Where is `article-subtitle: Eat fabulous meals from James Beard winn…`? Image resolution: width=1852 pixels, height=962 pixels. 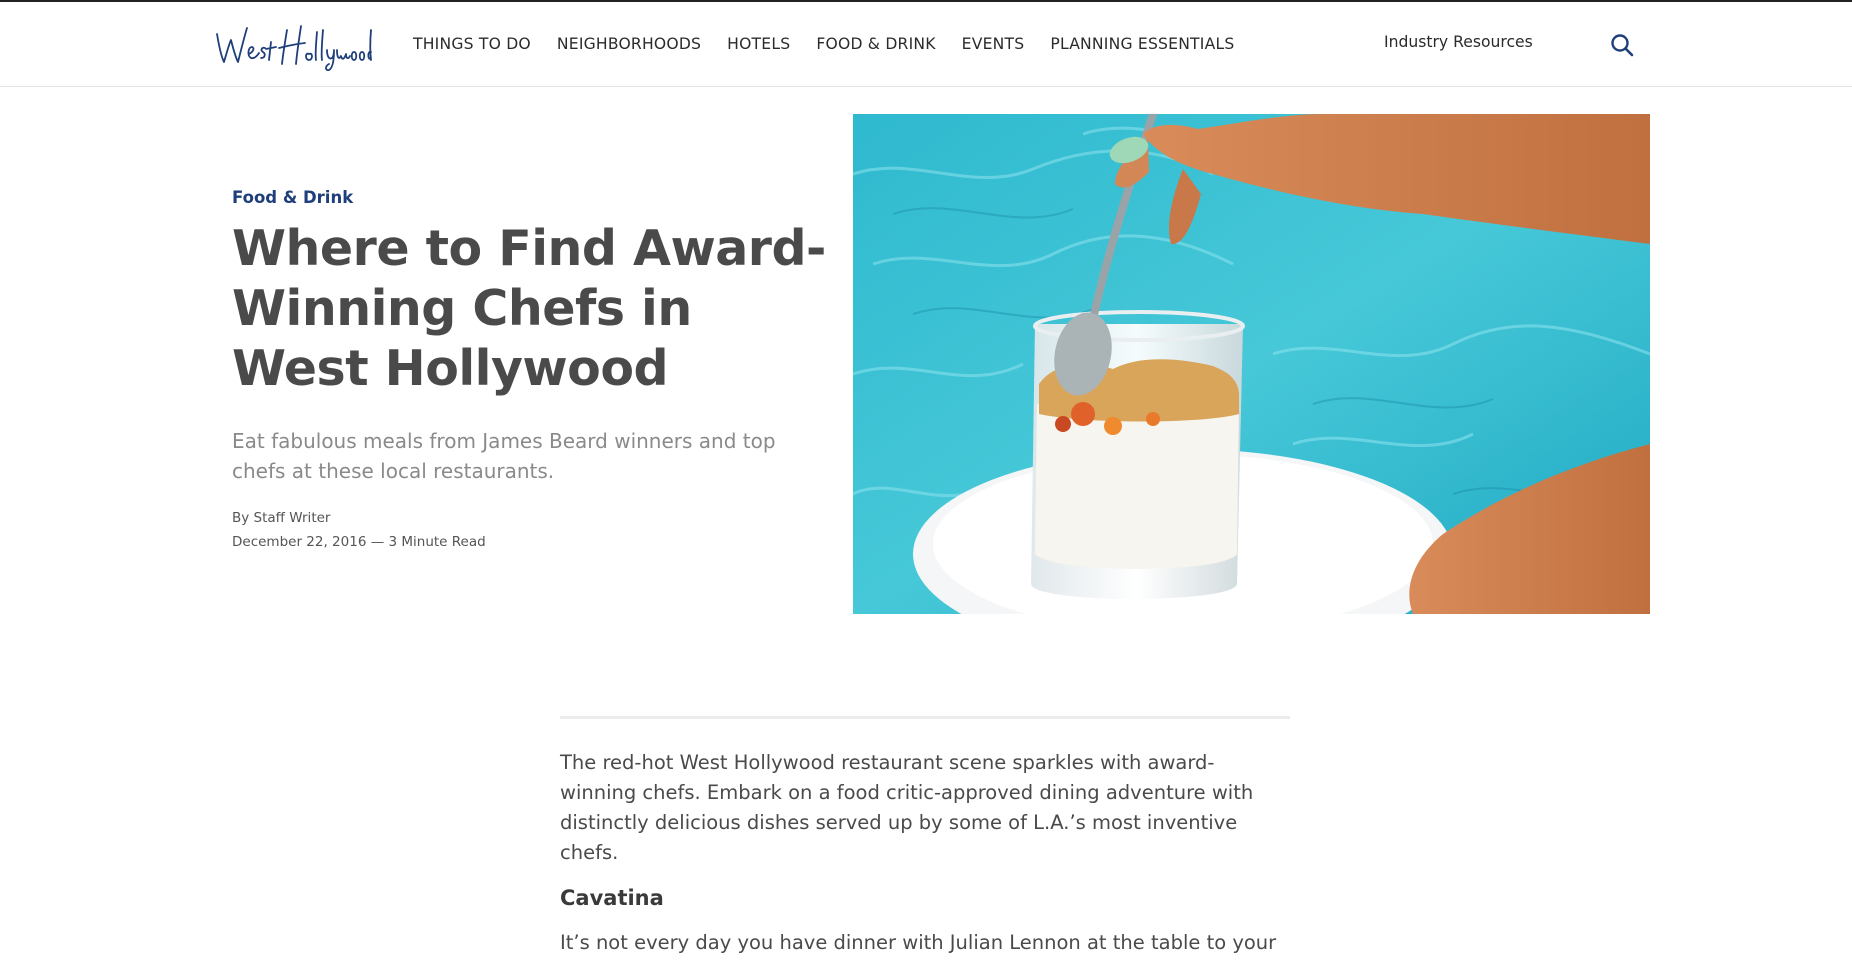 article-subtitle: Eat fabulous meals from James Beard winn… is located at coordinates (504, 456).